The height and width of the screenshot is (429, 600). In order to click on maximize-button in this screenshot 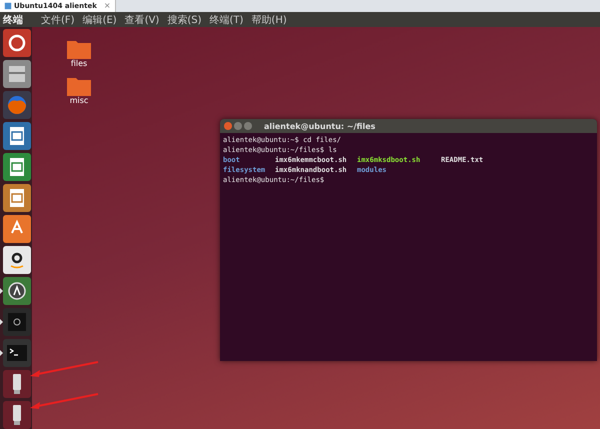, I will do `click(248, 126)`.